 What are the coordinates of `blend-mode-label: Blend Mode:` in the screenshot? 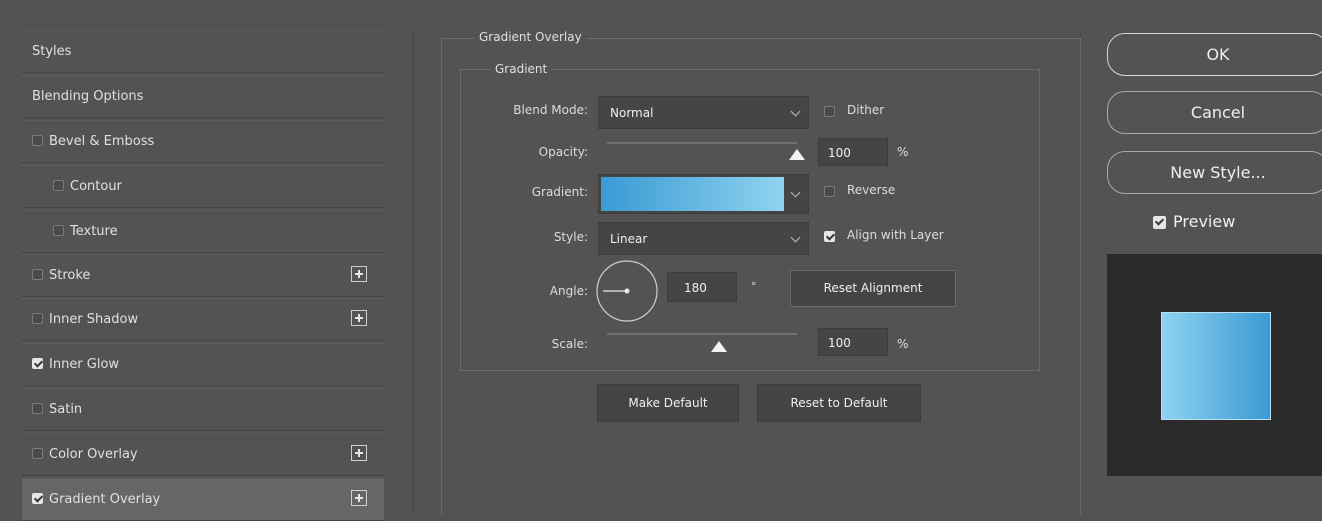 It's located at (550, 110).